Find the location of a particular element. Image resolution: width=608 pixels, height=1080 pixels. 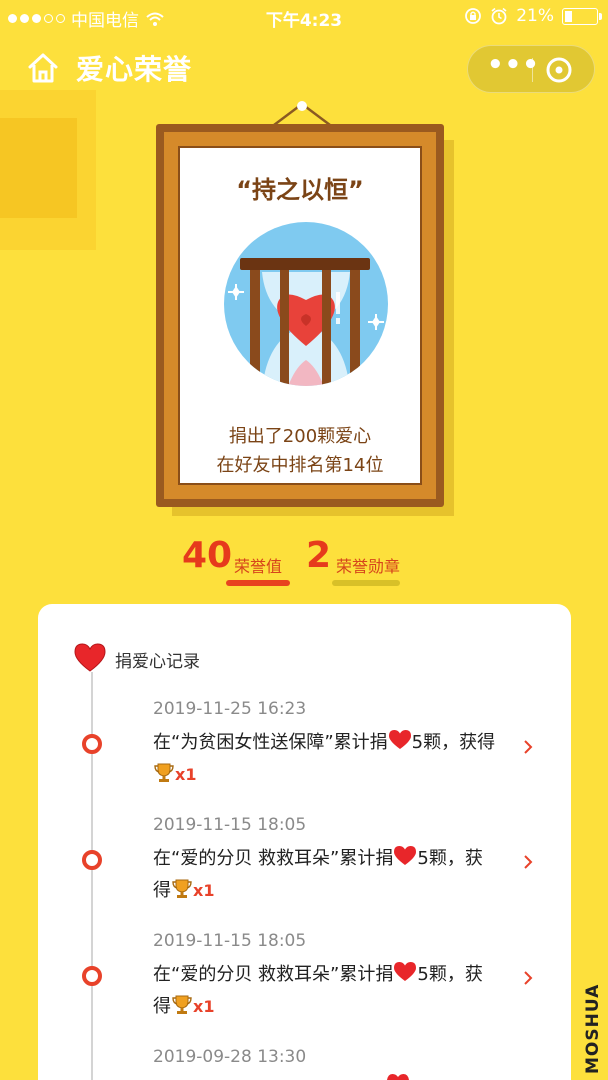

honor-value-label: 荣誉值 is located at coordinates (258, 565).